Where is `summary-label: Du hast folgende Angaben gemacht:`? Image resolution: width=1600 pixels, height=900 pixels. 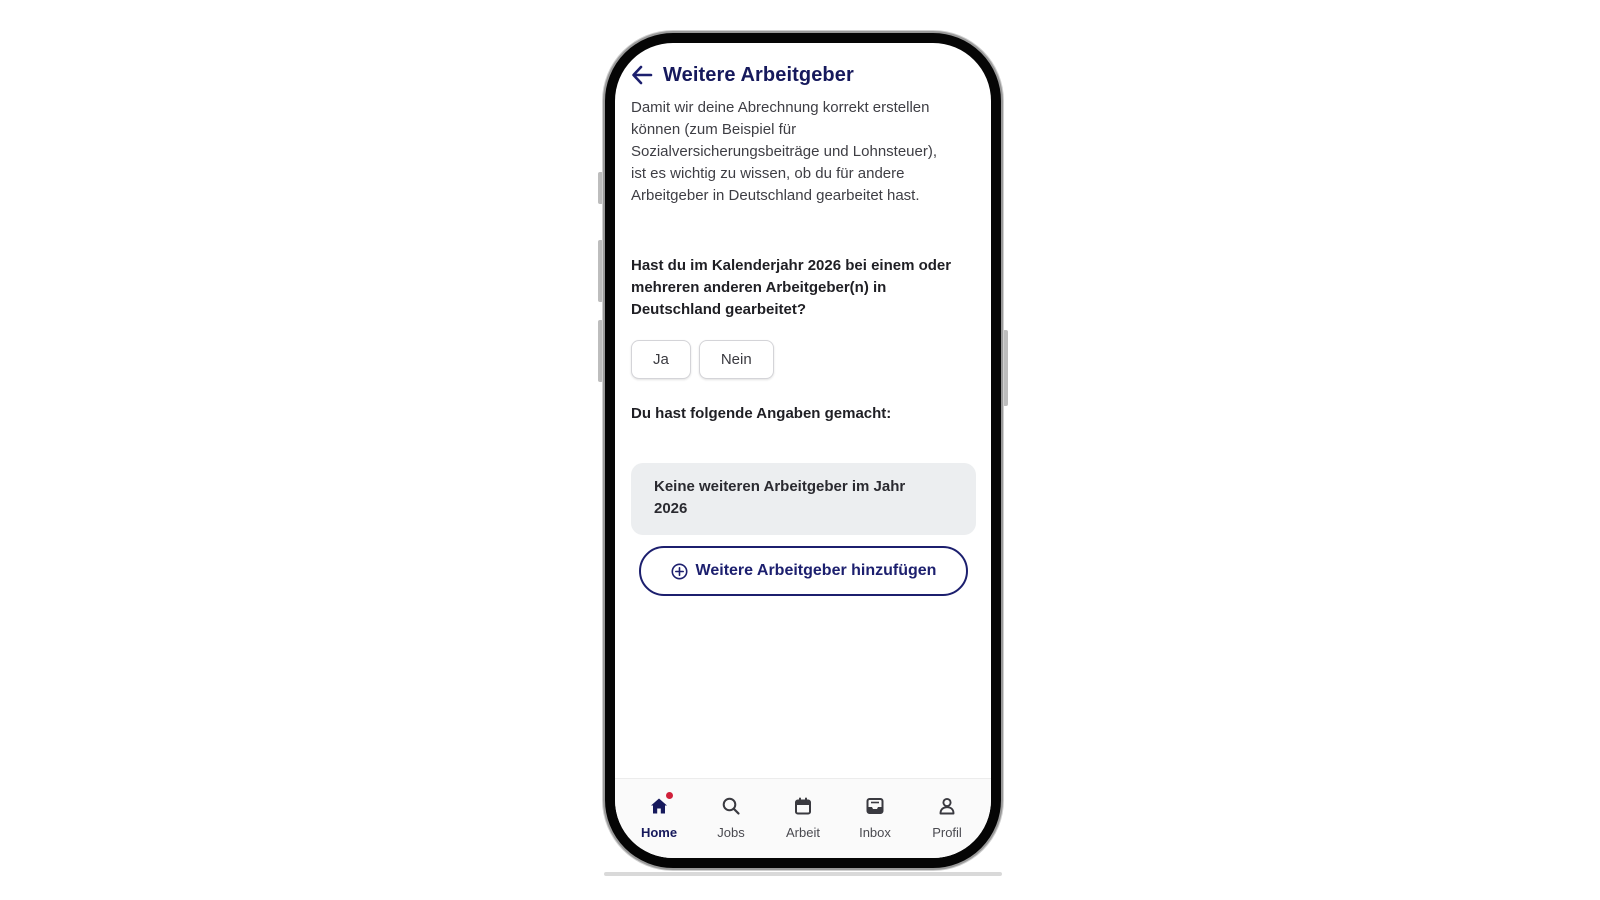
summary-label: Du hast folgende Angaben gemacht: is located at coordinates (761, 413).